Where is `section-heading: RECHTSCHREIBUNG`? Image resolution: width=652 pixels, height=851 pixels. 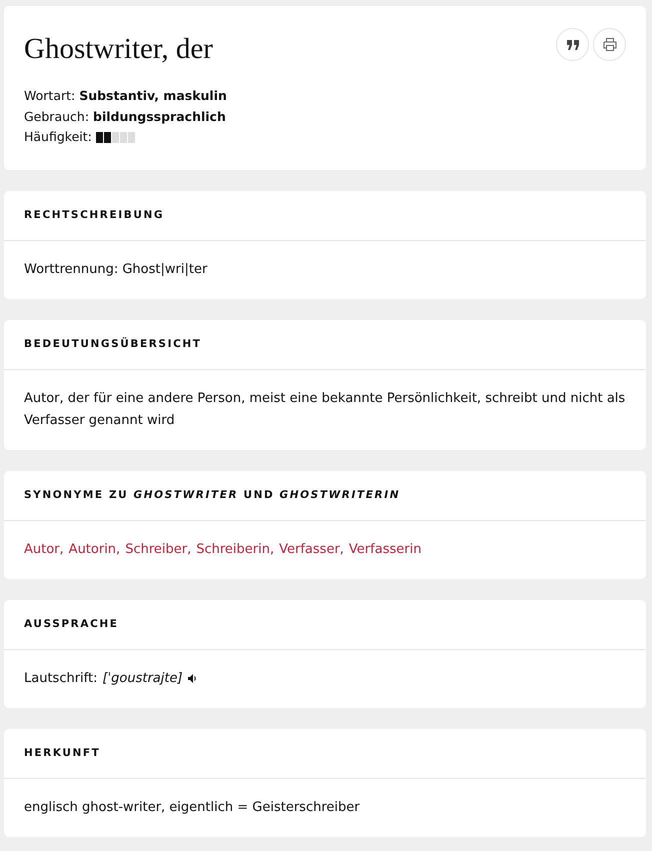 section-heading: RECHTSCHREIBUNG is located at coordinates (94, 215).